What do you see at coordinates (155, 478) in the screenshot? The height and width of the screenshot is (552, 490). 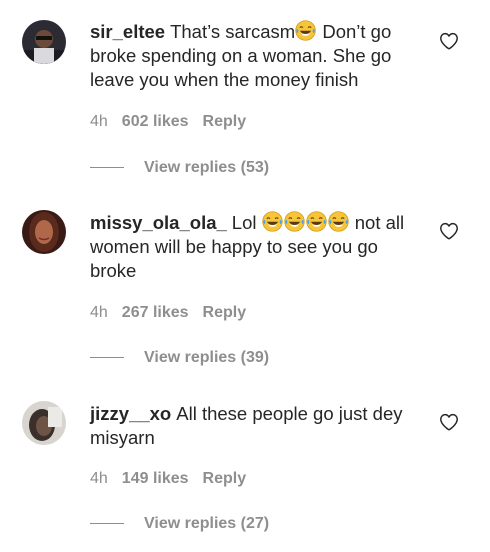 I see `likes-count: 149 likes` at bounding box center [155, 478].